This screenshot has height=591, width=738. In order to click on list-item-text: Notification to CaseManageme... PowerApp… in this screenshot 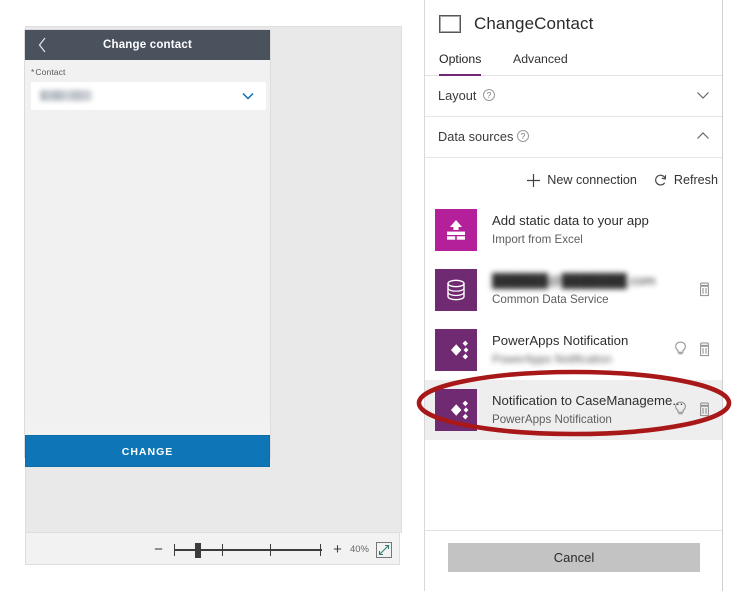, I will do `click(607, 410)`.